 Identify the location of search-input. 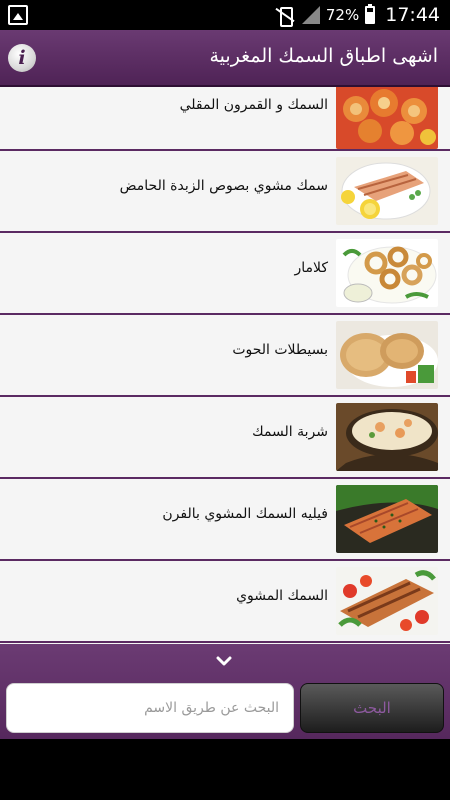
(150, 708).